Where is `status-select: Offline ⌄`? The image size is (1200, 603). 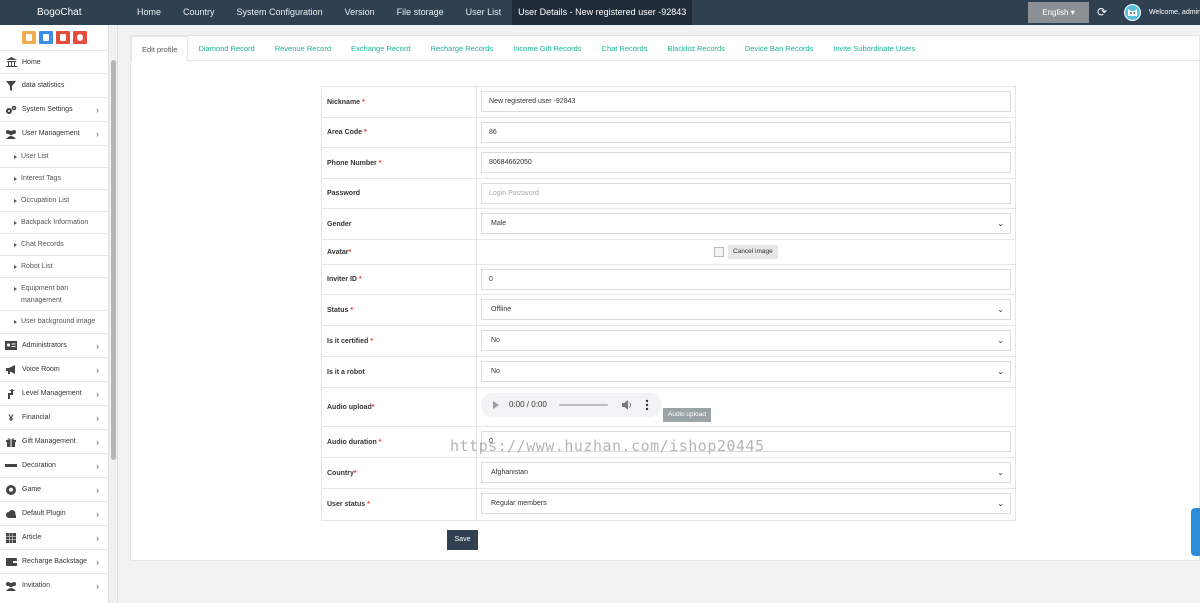
status-select: Offline ⌄ is located at coordinates (746, 309).